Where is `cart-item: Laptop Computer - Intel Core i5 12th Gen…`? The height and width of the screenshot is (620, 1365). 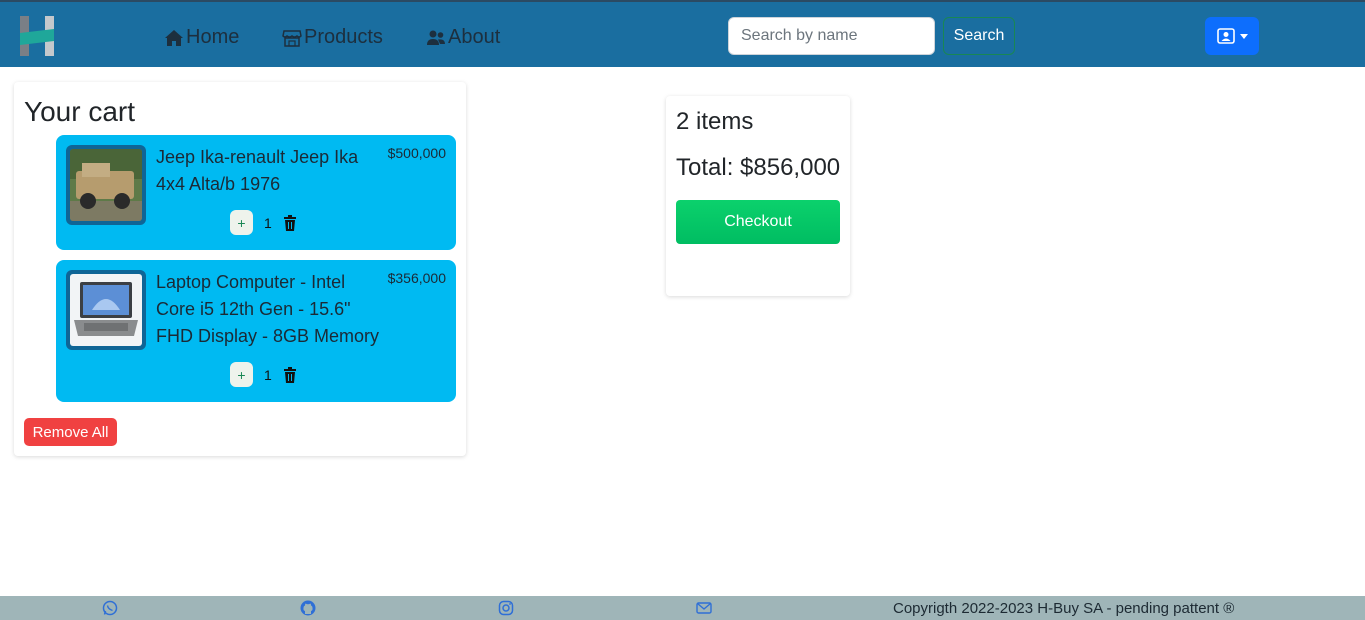 cart-item: Laptop Computer - Intel Core i5 12th Gen… is located at coordinates (256, 331).